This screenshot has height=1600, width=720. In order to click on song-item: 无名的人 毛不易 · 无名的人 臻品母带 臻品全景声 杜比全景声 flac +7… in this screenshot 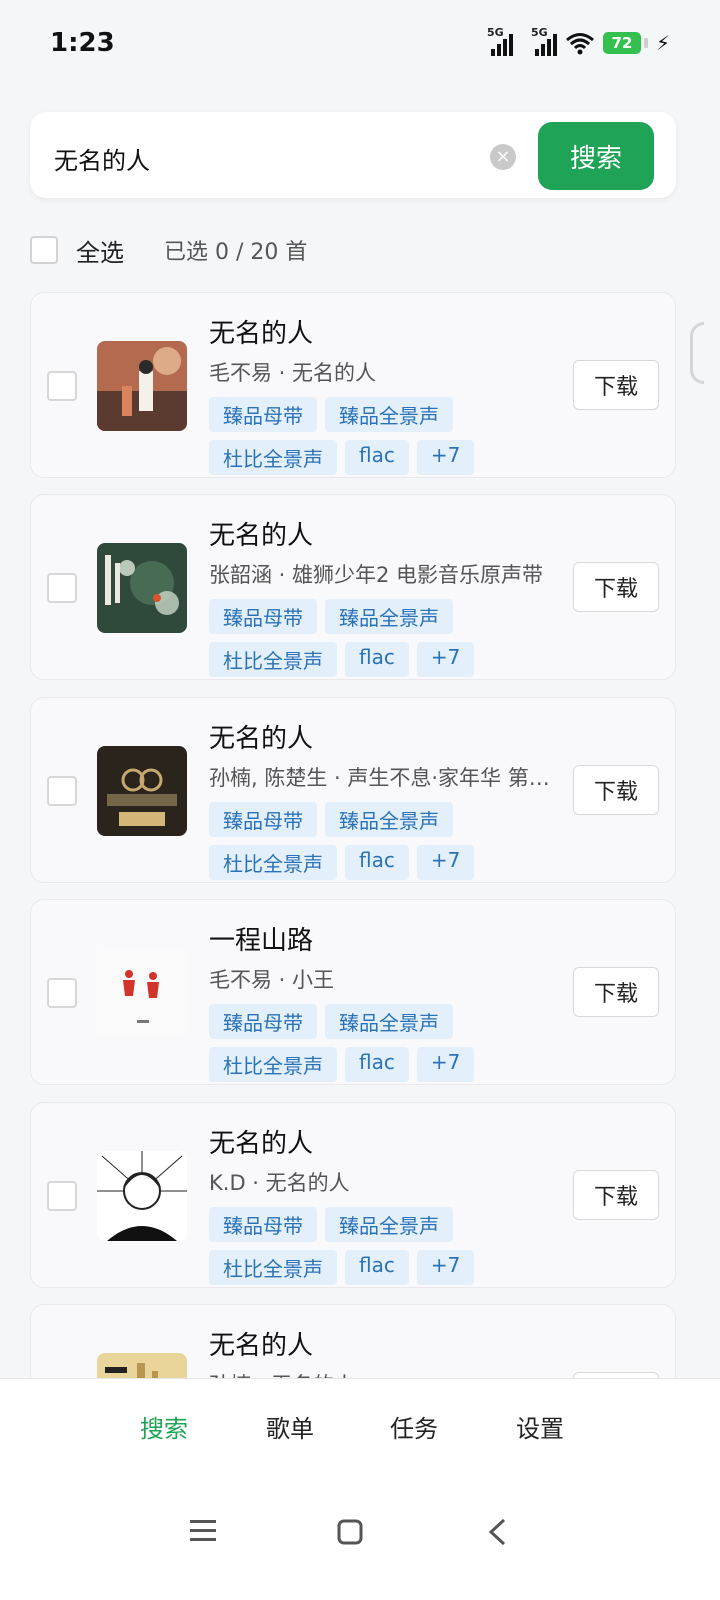, I will do `click(353, 385)`.